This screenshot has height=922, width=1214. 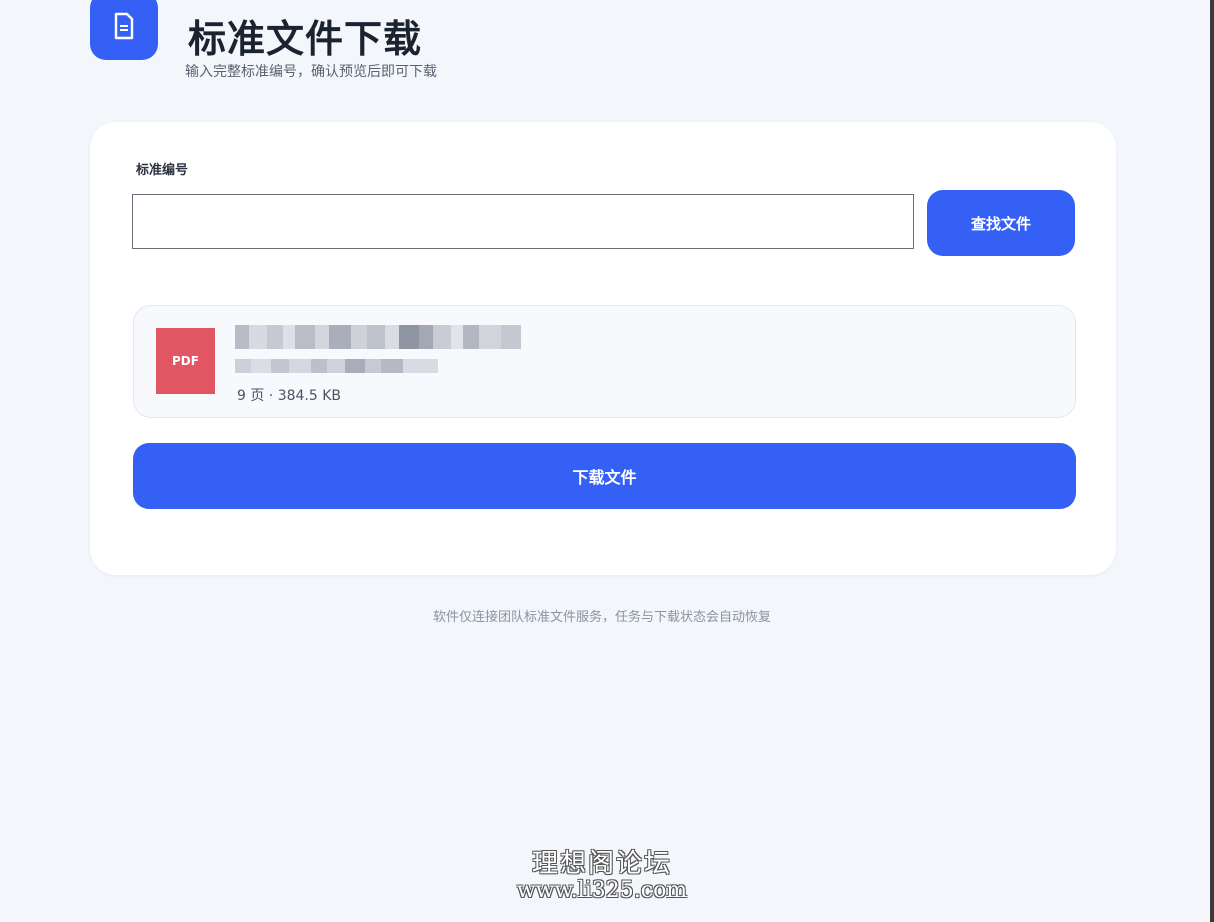 I want to click on standard-number-input, so click(x=523, y=221).